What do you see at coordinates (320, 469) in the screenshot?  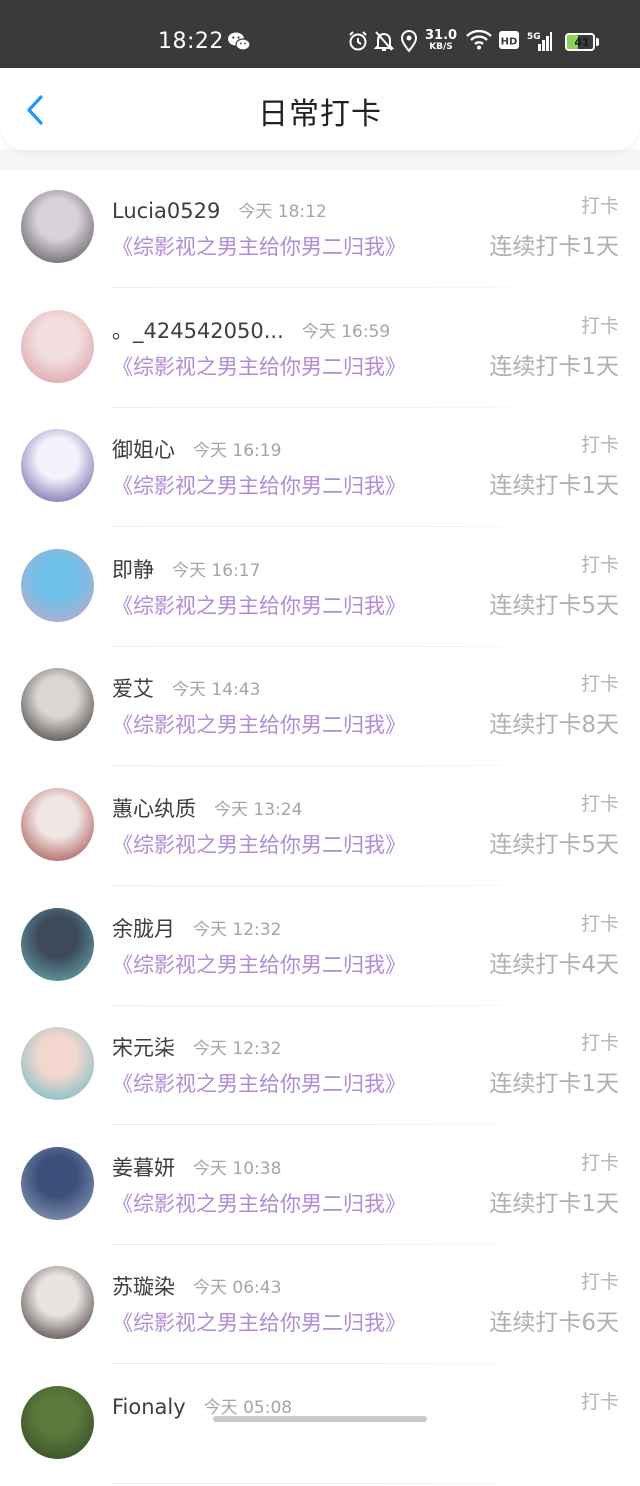 I see `checkin-row: 御姐心 今天 16:19 《综影视之男主给你男二归我》 打卡 连续打卡1天` at bounding box center [320, 469].